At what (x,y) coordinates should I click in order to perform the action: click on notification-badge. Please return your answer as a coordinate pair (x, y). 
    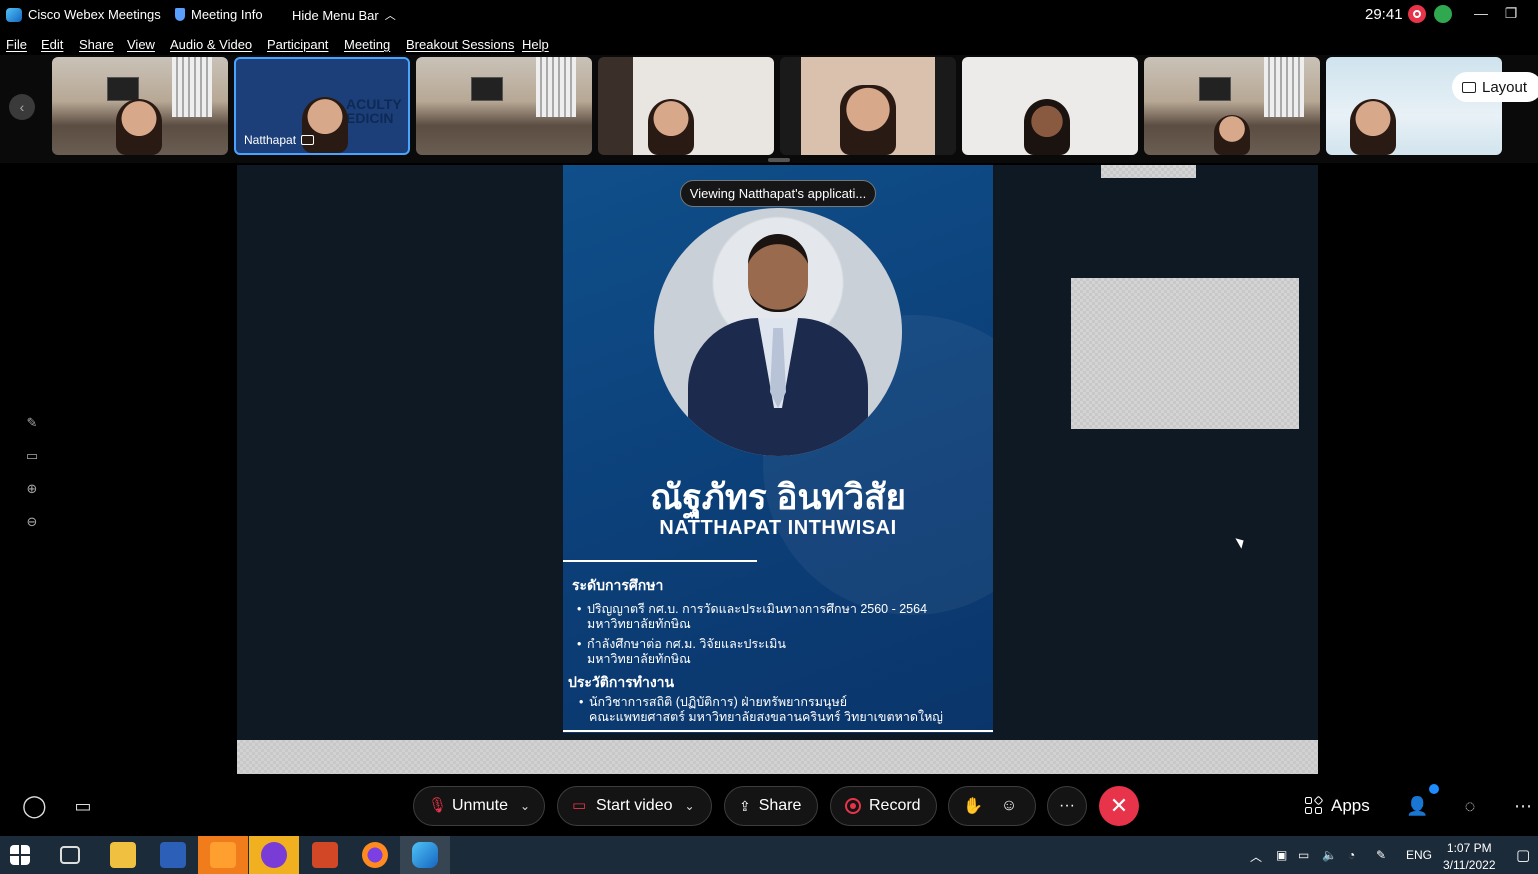
    Looking at the image, I should click on (1434, 789).